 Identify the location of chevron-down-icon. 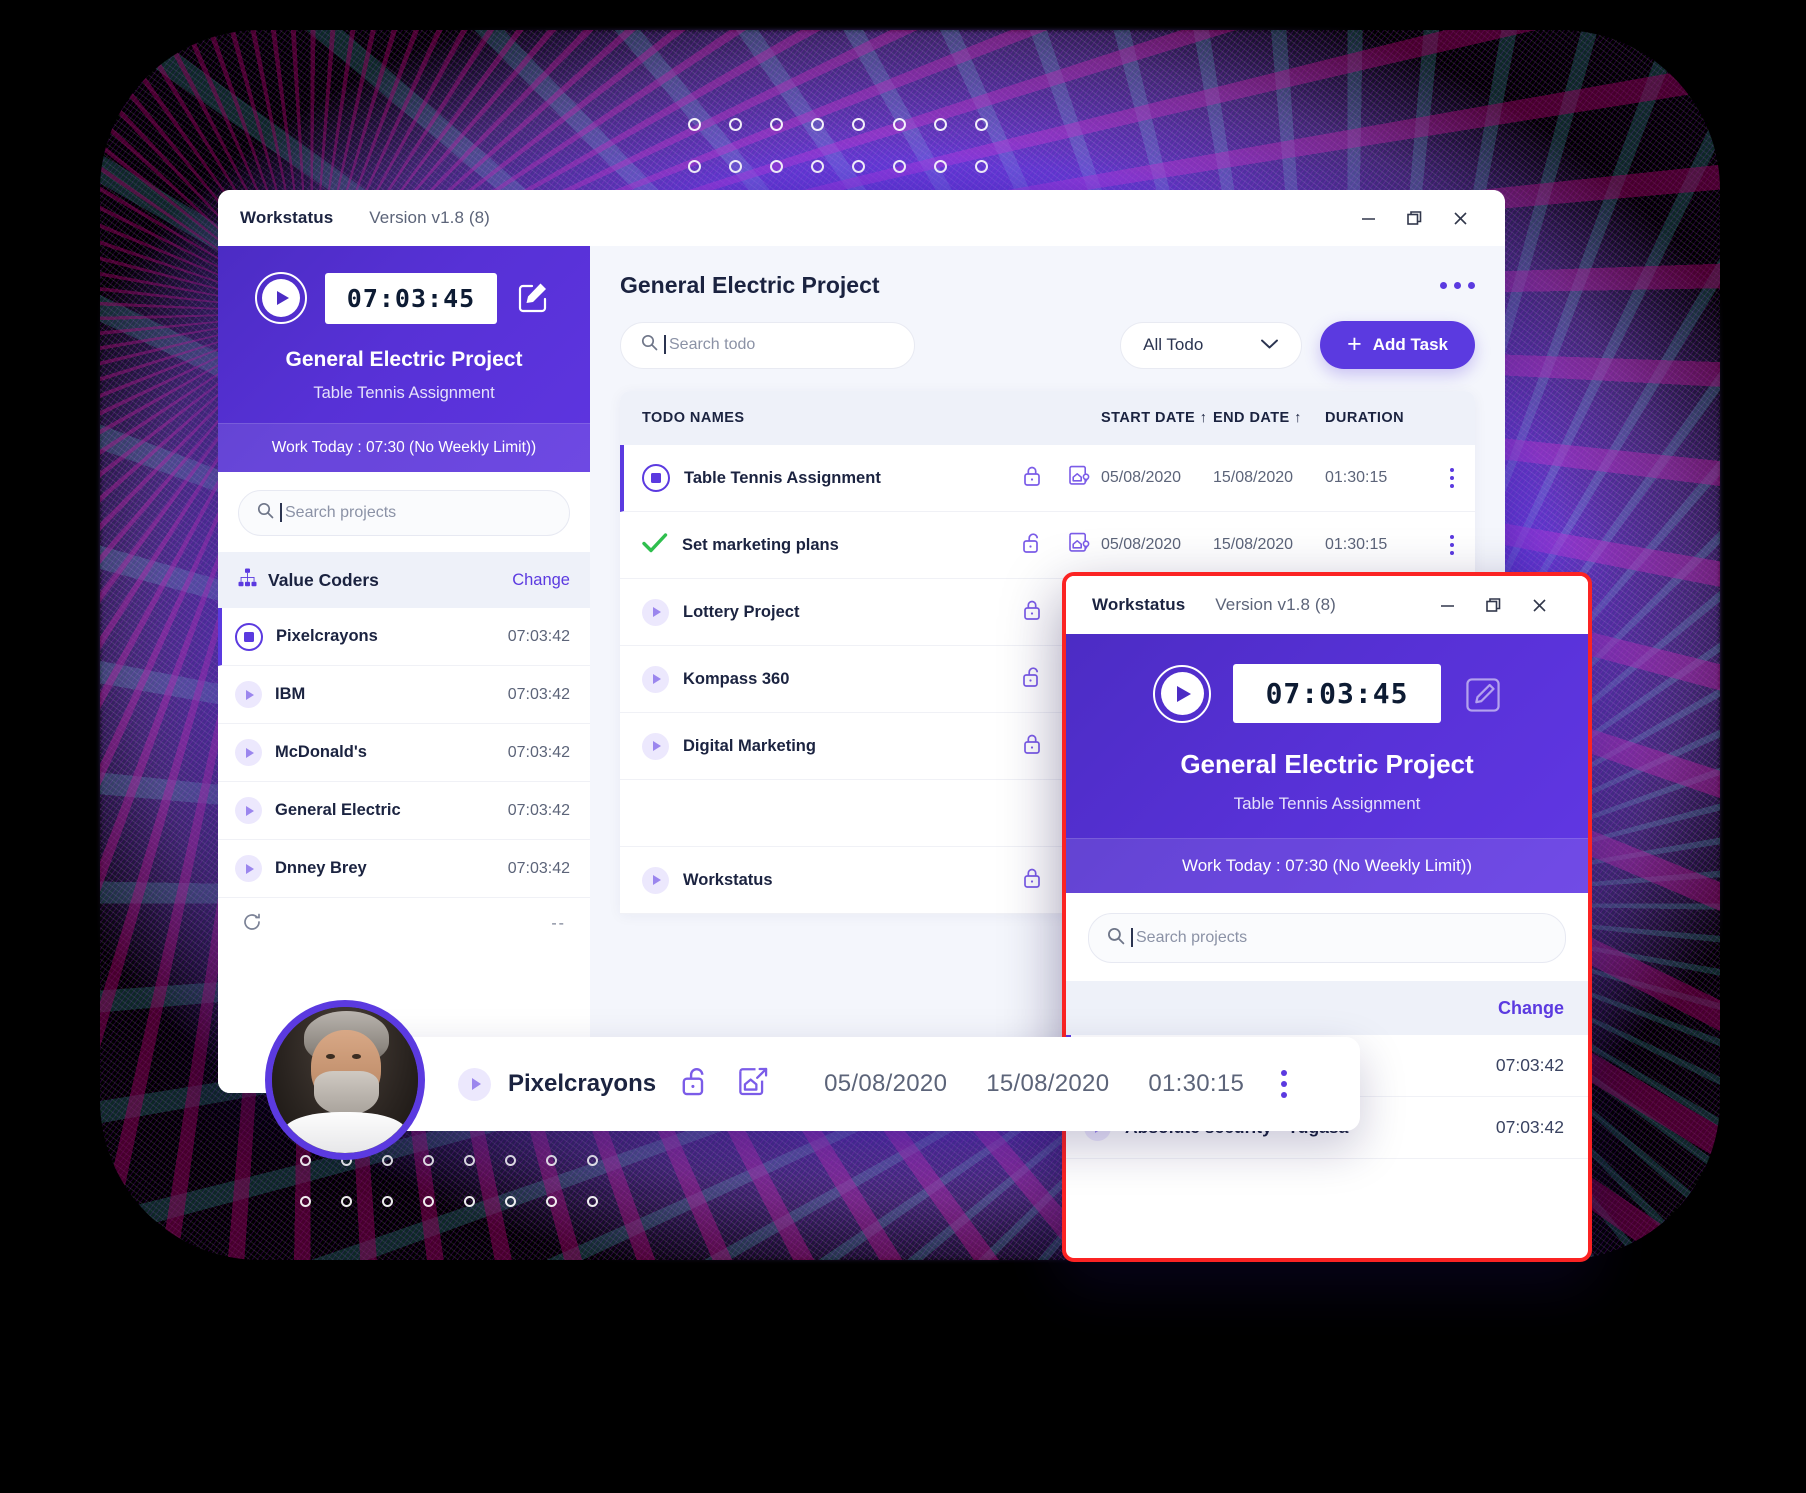
(1269, 345).